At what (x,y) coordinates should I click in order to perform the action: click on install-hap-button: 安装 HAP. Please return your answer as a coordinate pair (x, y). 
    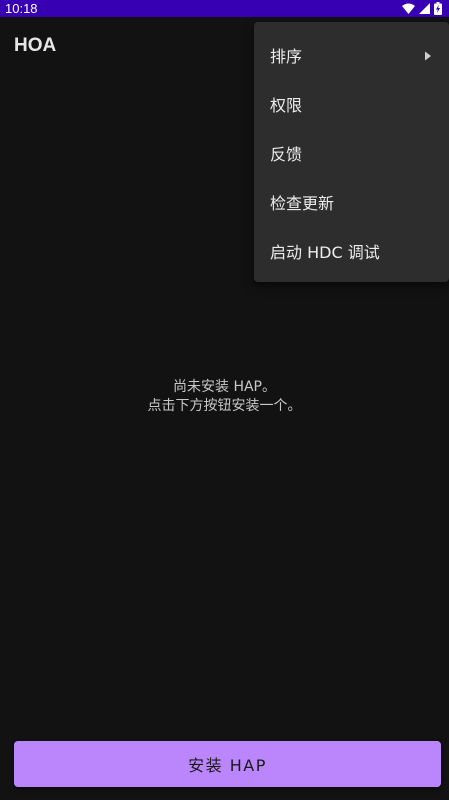
    Looking at the image, I should click on (227, 764).